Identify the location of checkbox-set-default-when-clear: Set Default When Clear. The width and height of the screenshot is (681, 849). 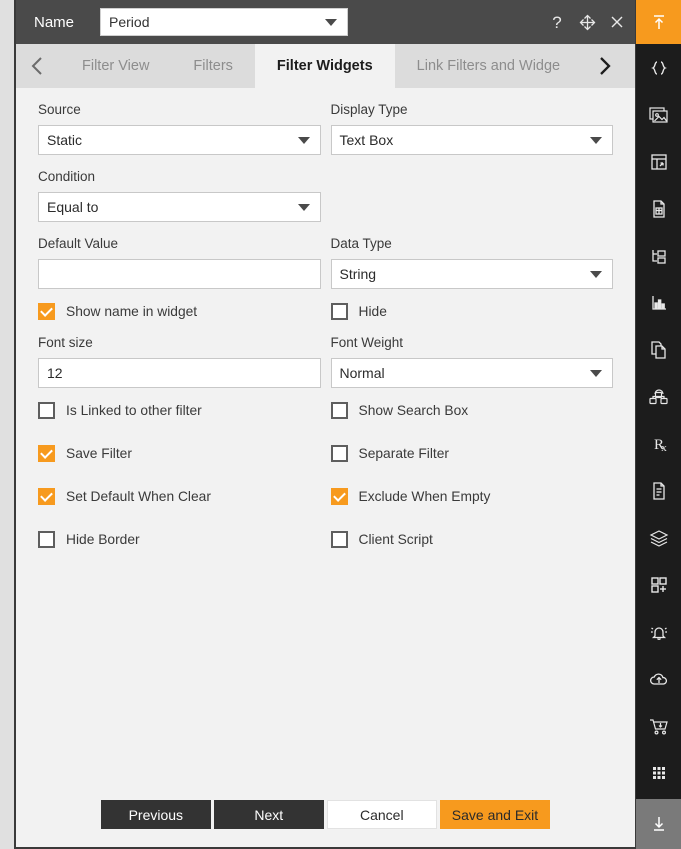
(179, 496).